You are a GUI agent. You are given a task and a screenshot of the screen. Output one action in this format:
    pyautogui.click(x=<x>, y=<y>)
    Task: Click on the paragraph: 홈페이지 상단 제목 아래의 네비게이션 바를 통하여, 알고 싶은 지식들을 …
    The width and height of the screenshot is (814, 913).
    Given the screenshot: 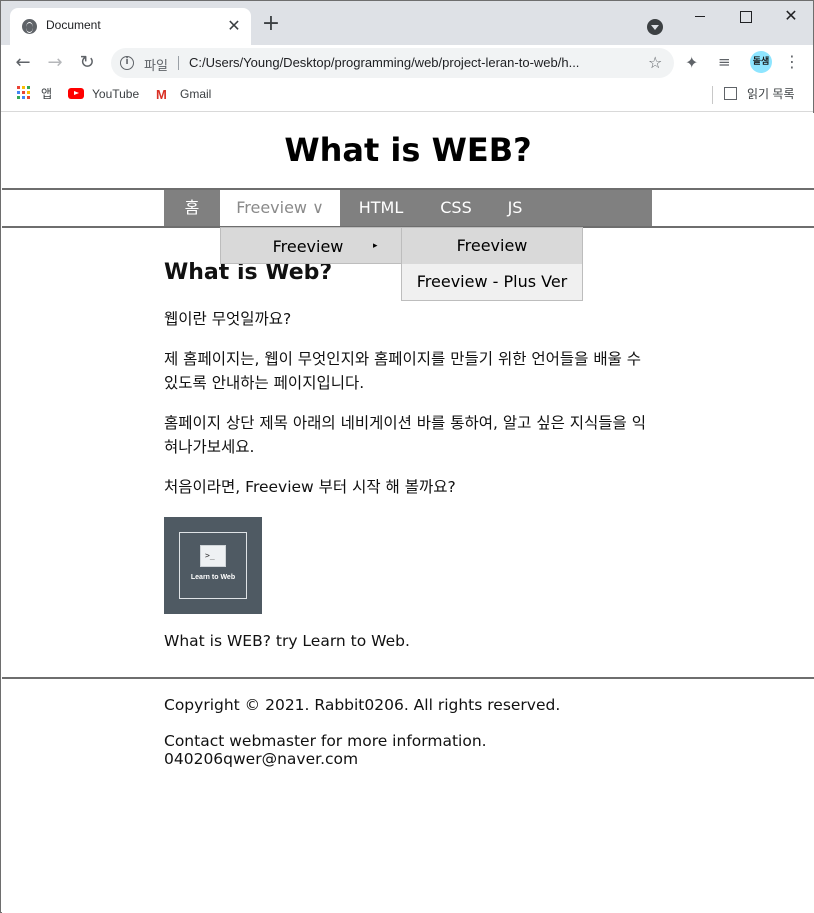 What is the action you would take?
    pyautogui.click(x=405, y=435)
    